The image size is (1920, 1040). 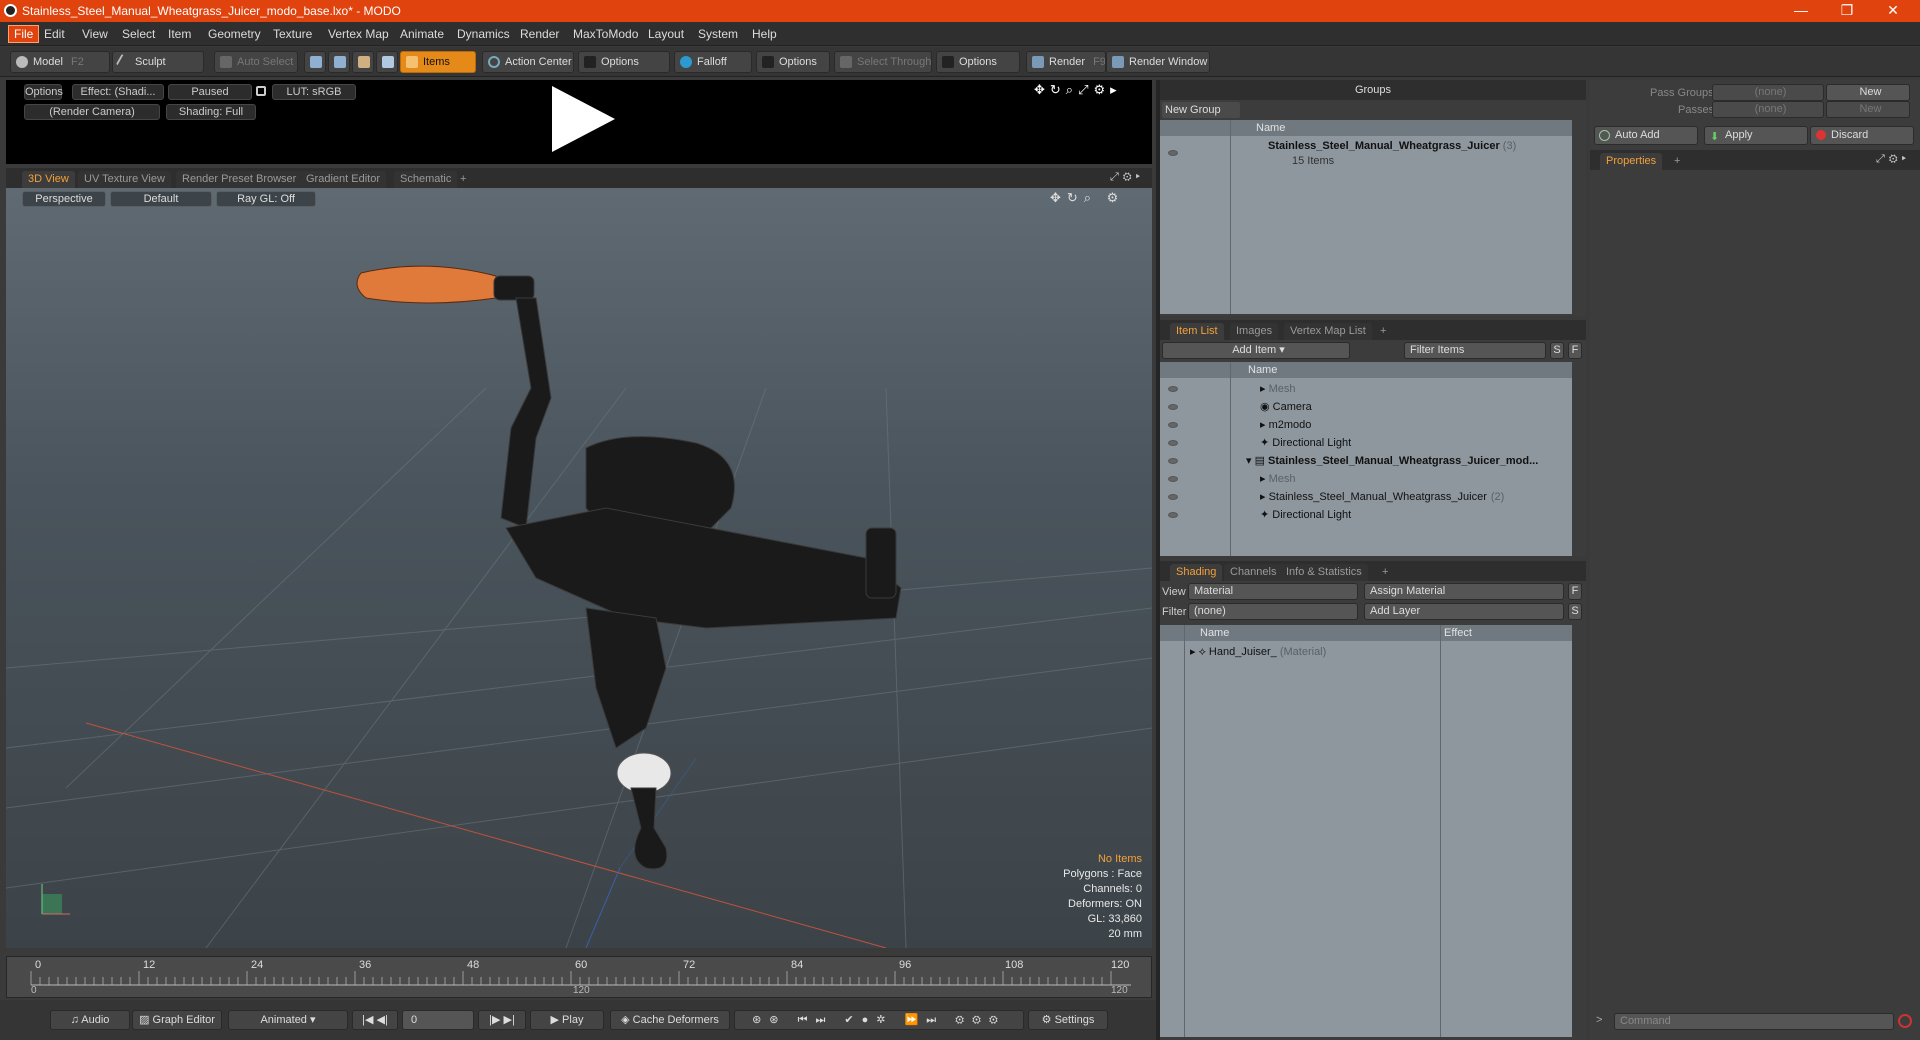 I want to click on tab-3d-view: 3D View, so click(x=48, y=179).